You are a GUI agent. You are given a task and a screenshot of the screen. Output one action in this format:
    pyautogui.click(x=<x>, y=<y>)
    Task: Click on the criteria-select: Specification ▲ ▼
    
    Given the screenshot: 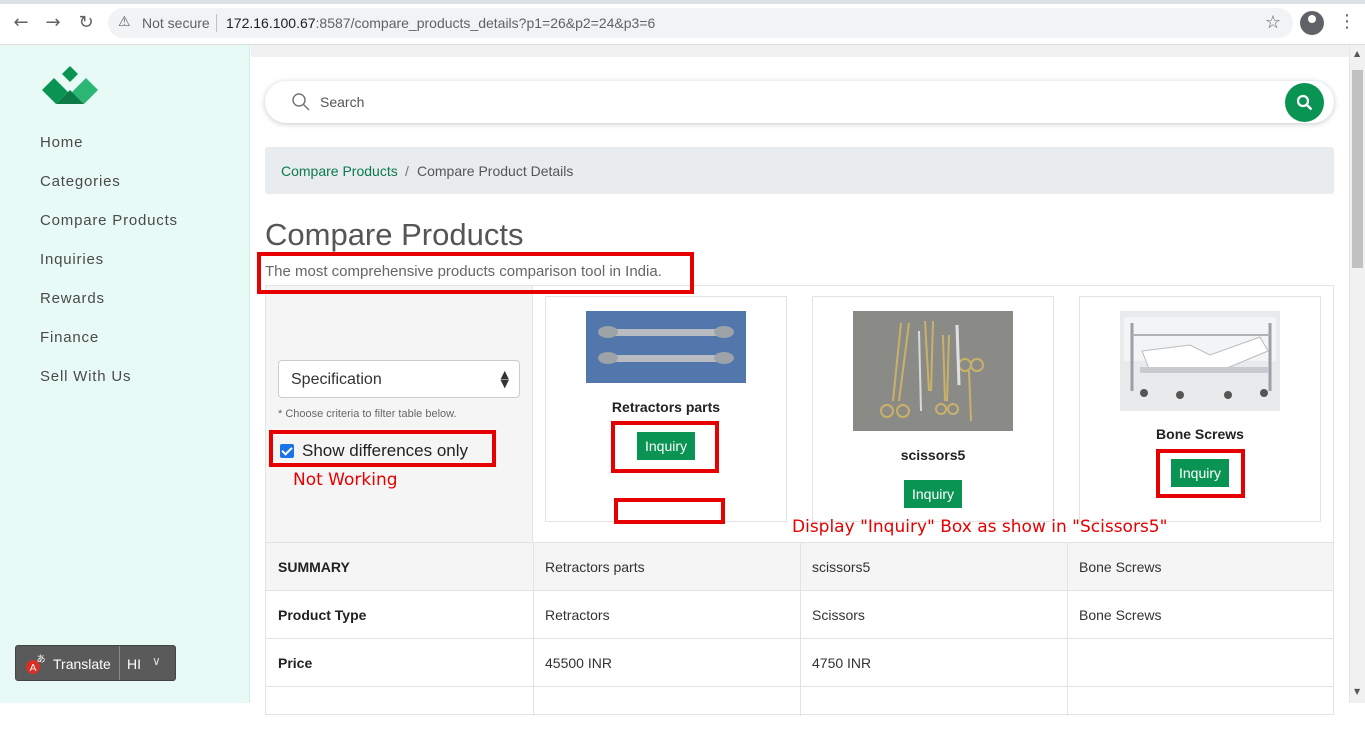 What is the action you would take?
    pyautogui.click(x=399, y=379)
    